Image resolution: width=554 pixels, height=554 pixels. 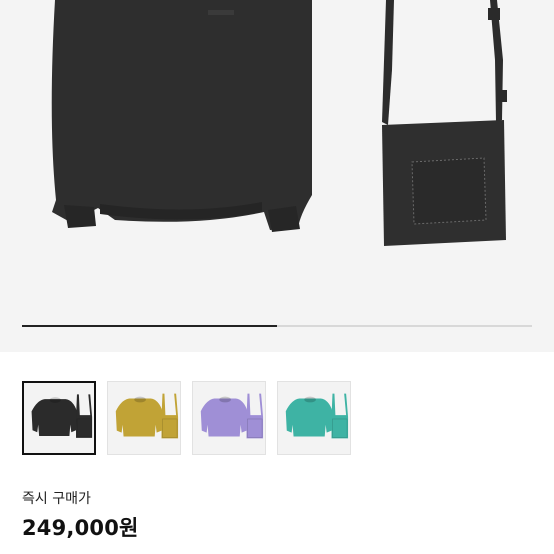 I want to click on color-thumbnail-teal, so click(x=314, y=418).